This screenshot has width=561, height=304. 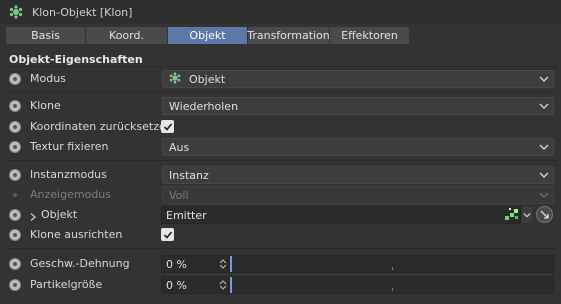 I want to click on reset-coords-label: Koordinaten zurücksetzen, so click(x=101, y=126).